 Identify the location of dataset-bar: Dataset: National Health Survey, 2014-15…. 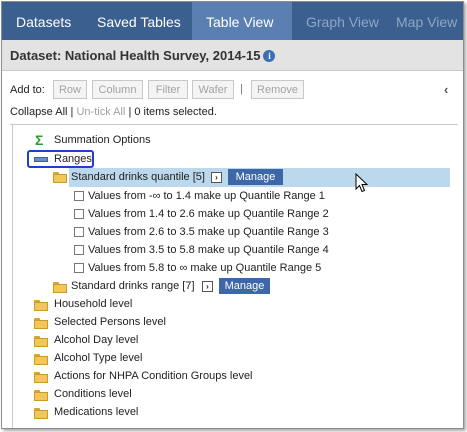
(232, 55).